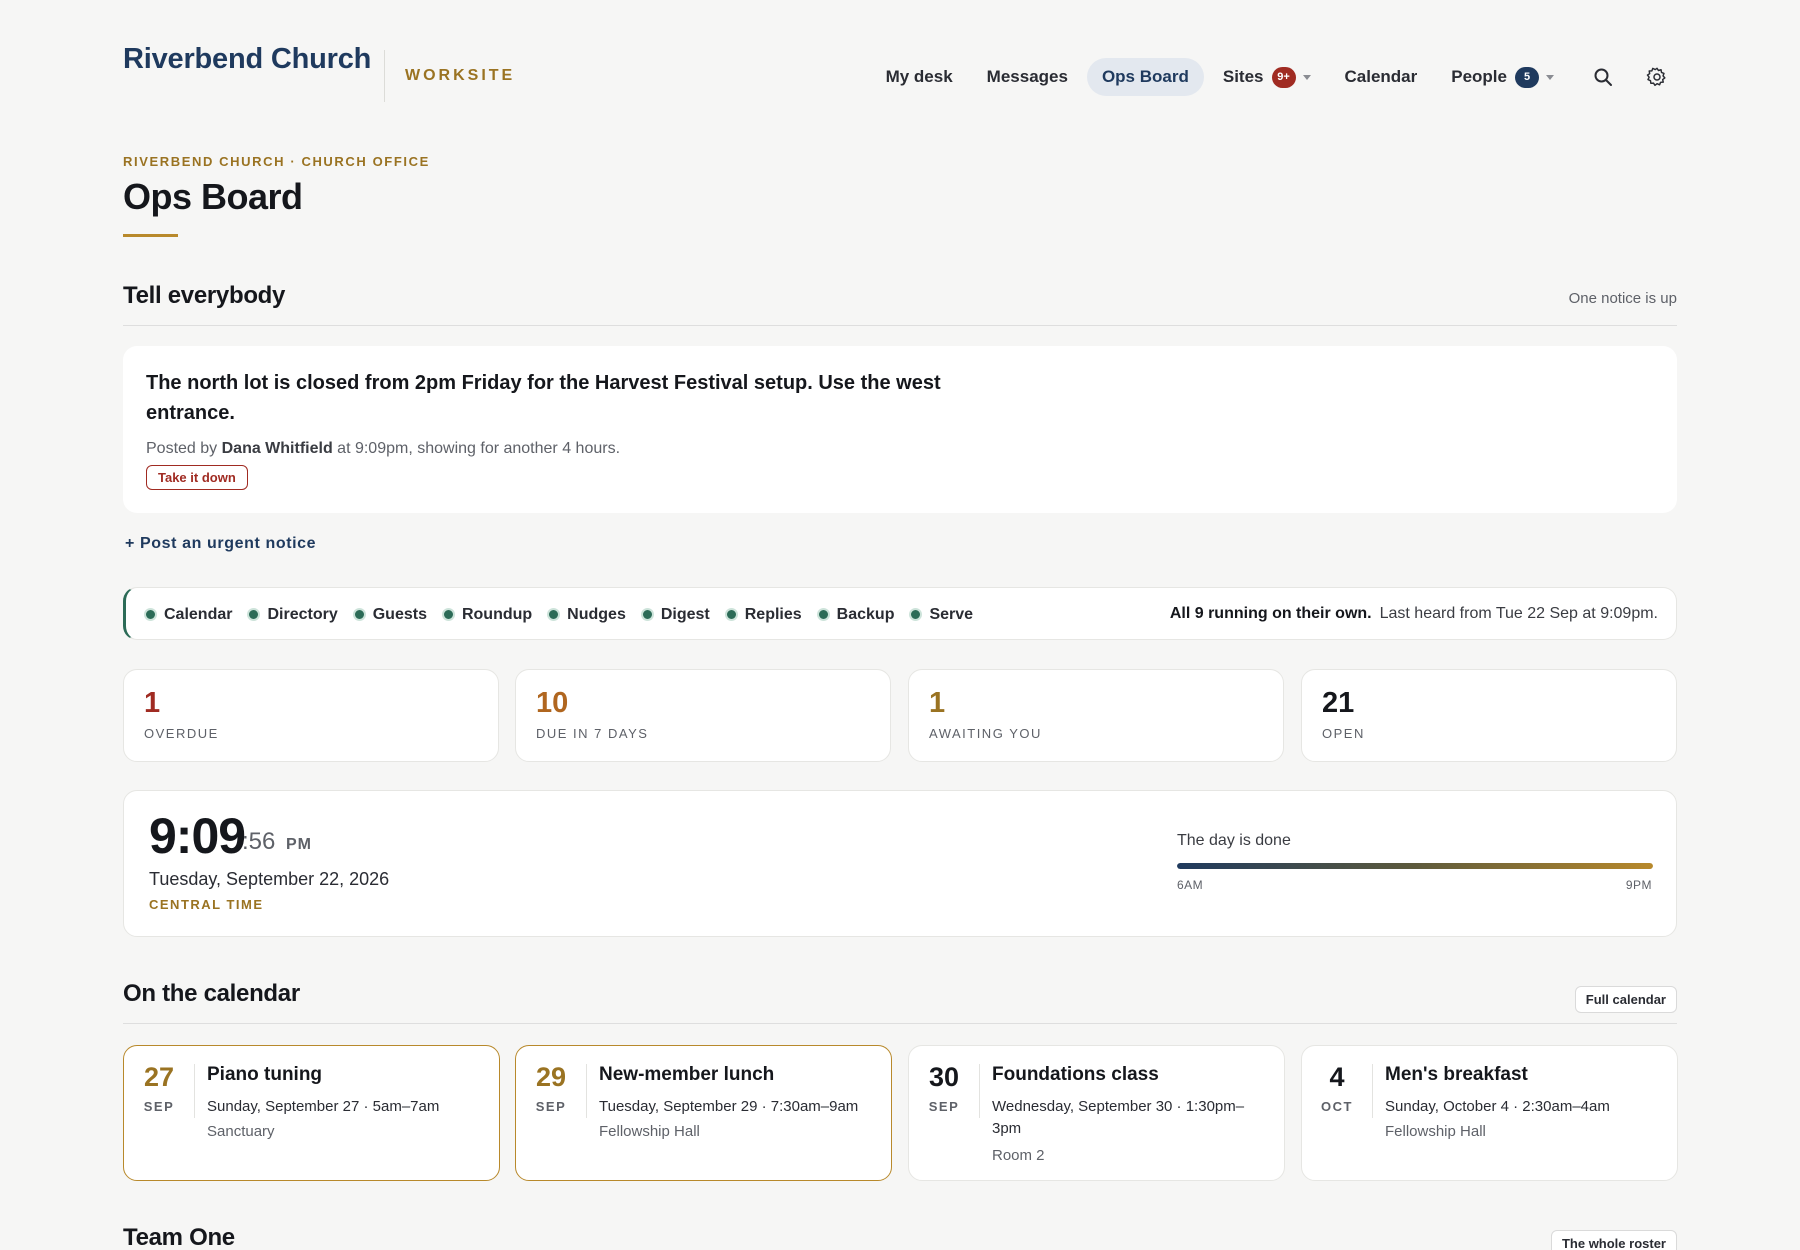  What do you see at coordinates (159, 1077) in the screenshot?
I see `event-day: 27` at bounding box center [159, 1077].